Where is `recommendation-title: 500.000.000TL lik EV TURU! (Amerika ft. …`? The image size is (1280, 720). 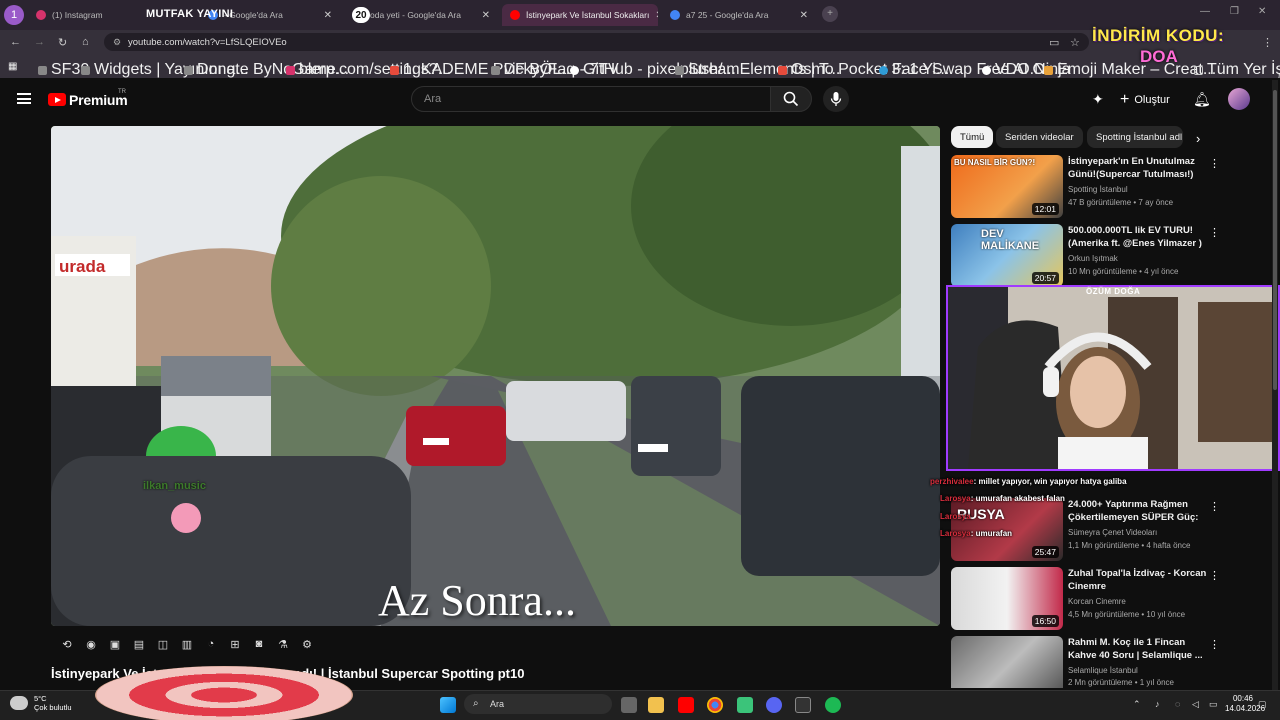
recommendation-title: 500.000.000TL lik EV TURU! (Amerika ft. … is located at coordinates (1138, 237).